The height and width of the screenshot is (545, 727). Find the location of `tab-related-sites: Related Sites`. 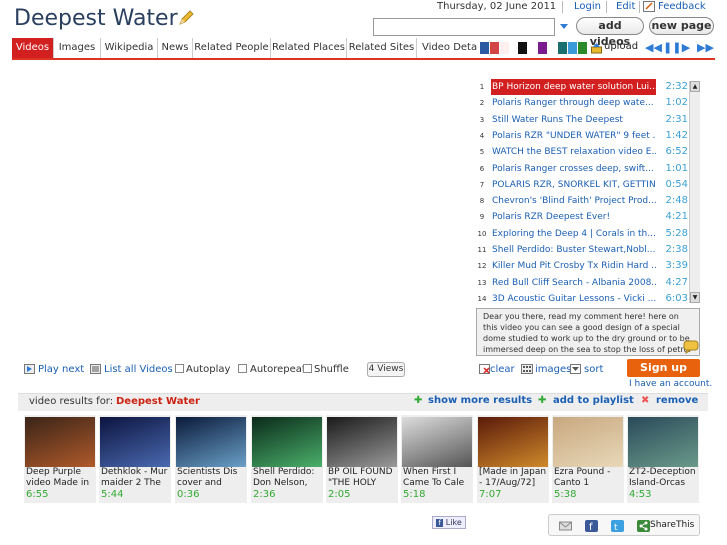

tab-related-sites: Related Sites is located at coordinates (382, 48).